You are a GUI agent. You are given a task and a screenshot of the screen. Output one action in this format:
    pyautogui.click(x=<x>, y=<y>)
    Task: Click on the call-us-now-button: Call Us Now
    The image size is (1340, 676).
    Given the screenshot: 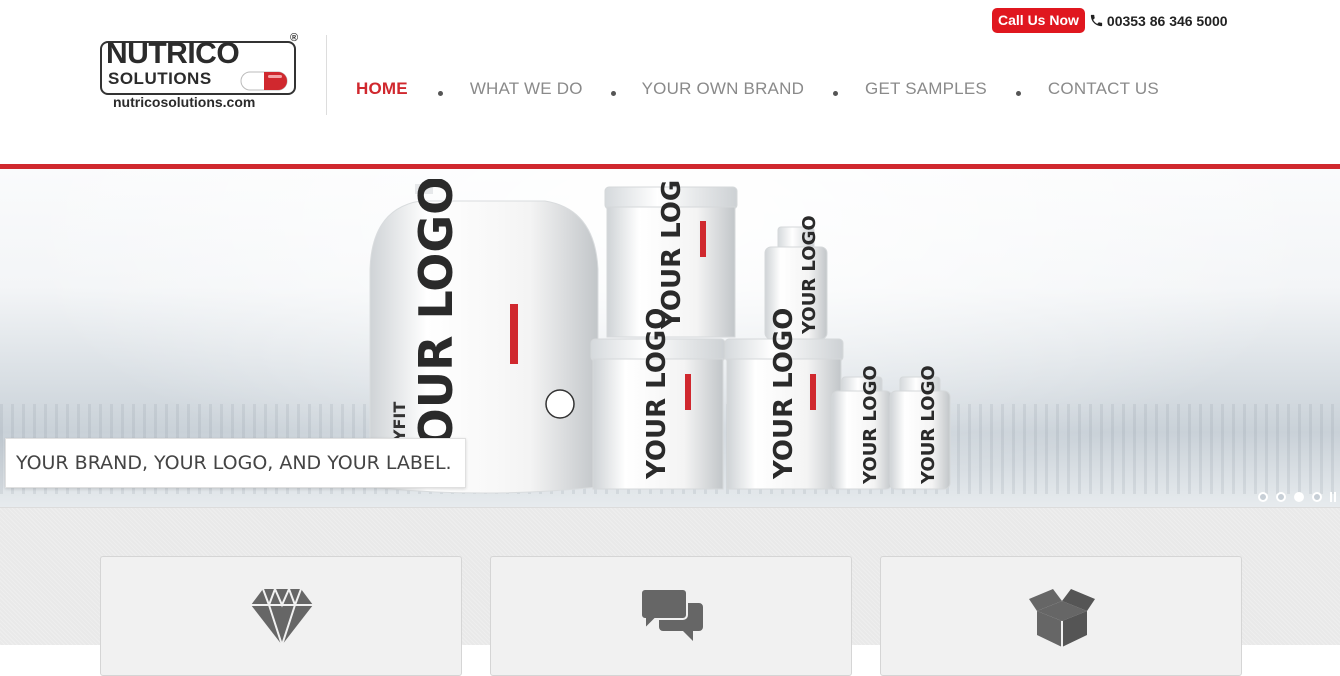 What is the action you would take?
    pyautogui.click(x=1038, y=20)
    